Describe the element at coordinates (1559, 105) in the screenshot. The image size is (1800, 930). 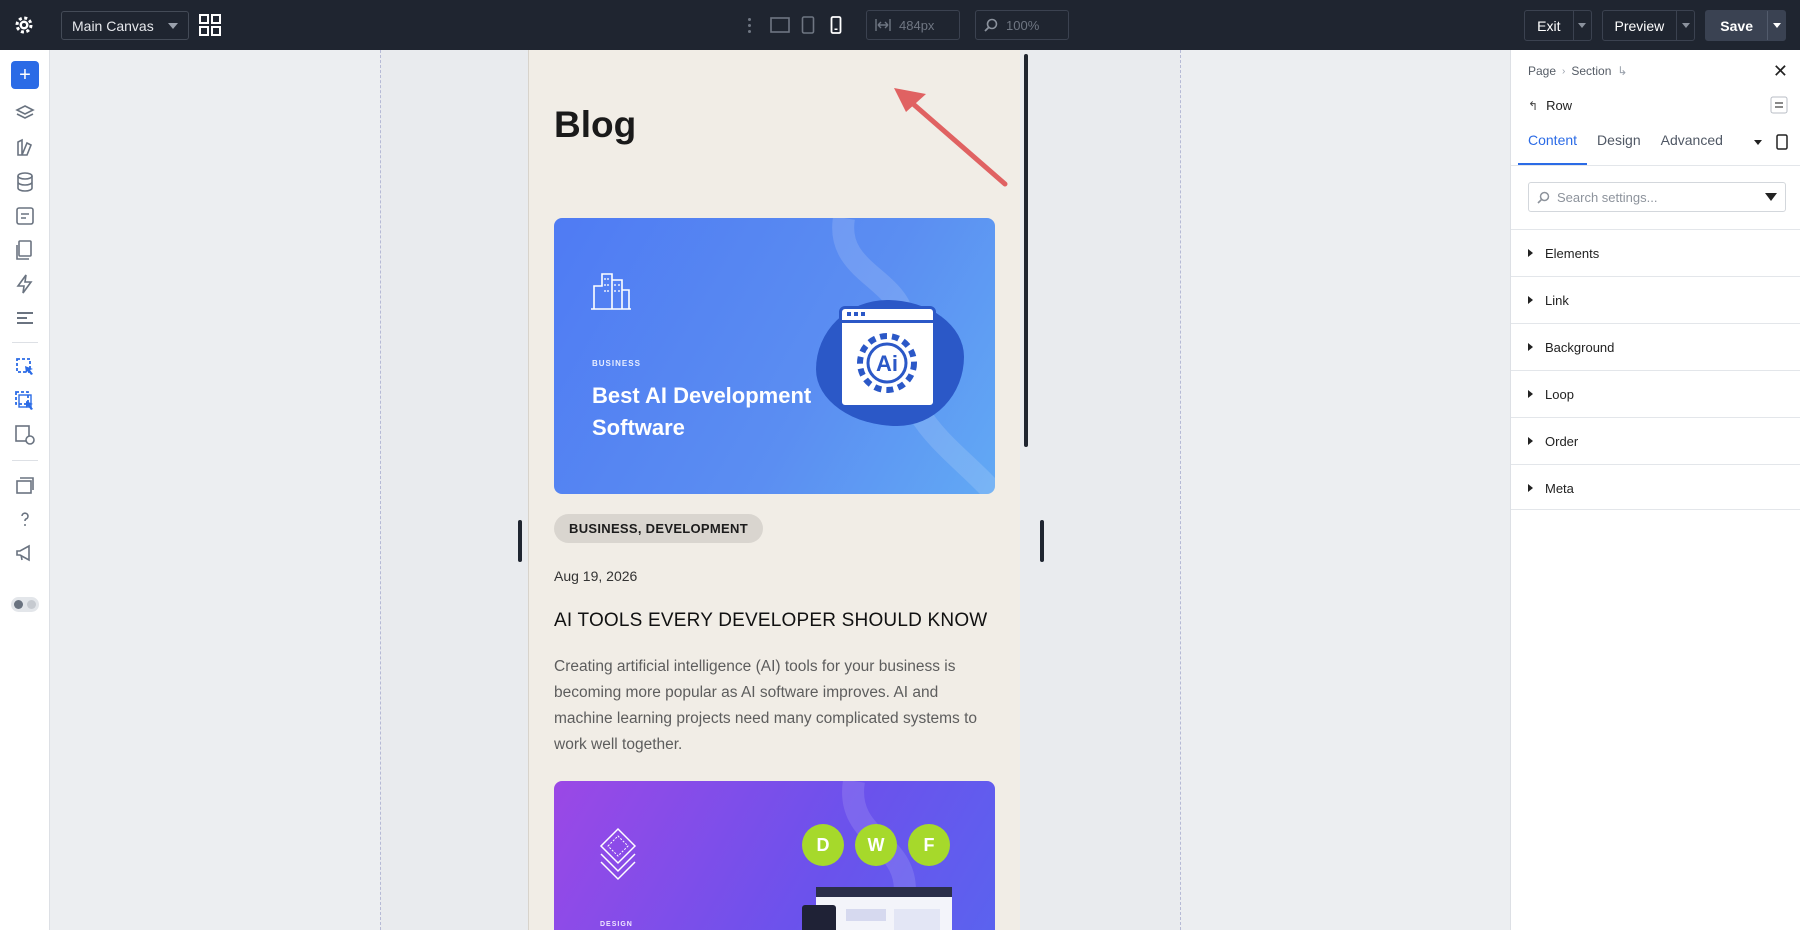
I see `element-name: Row` at that location.